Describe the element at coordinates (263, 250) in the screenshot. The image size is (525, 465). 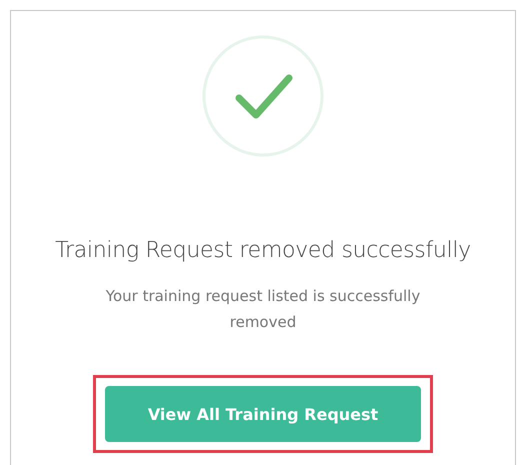
I see `dialog-title: Training Request removed successfully` at that location.